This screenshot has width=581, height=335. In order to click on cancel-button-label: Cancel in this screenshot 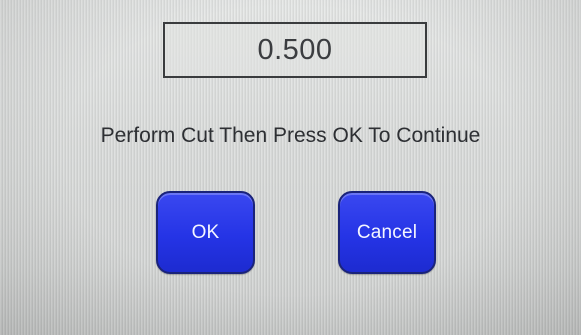, I will do `click(387, 232)`.